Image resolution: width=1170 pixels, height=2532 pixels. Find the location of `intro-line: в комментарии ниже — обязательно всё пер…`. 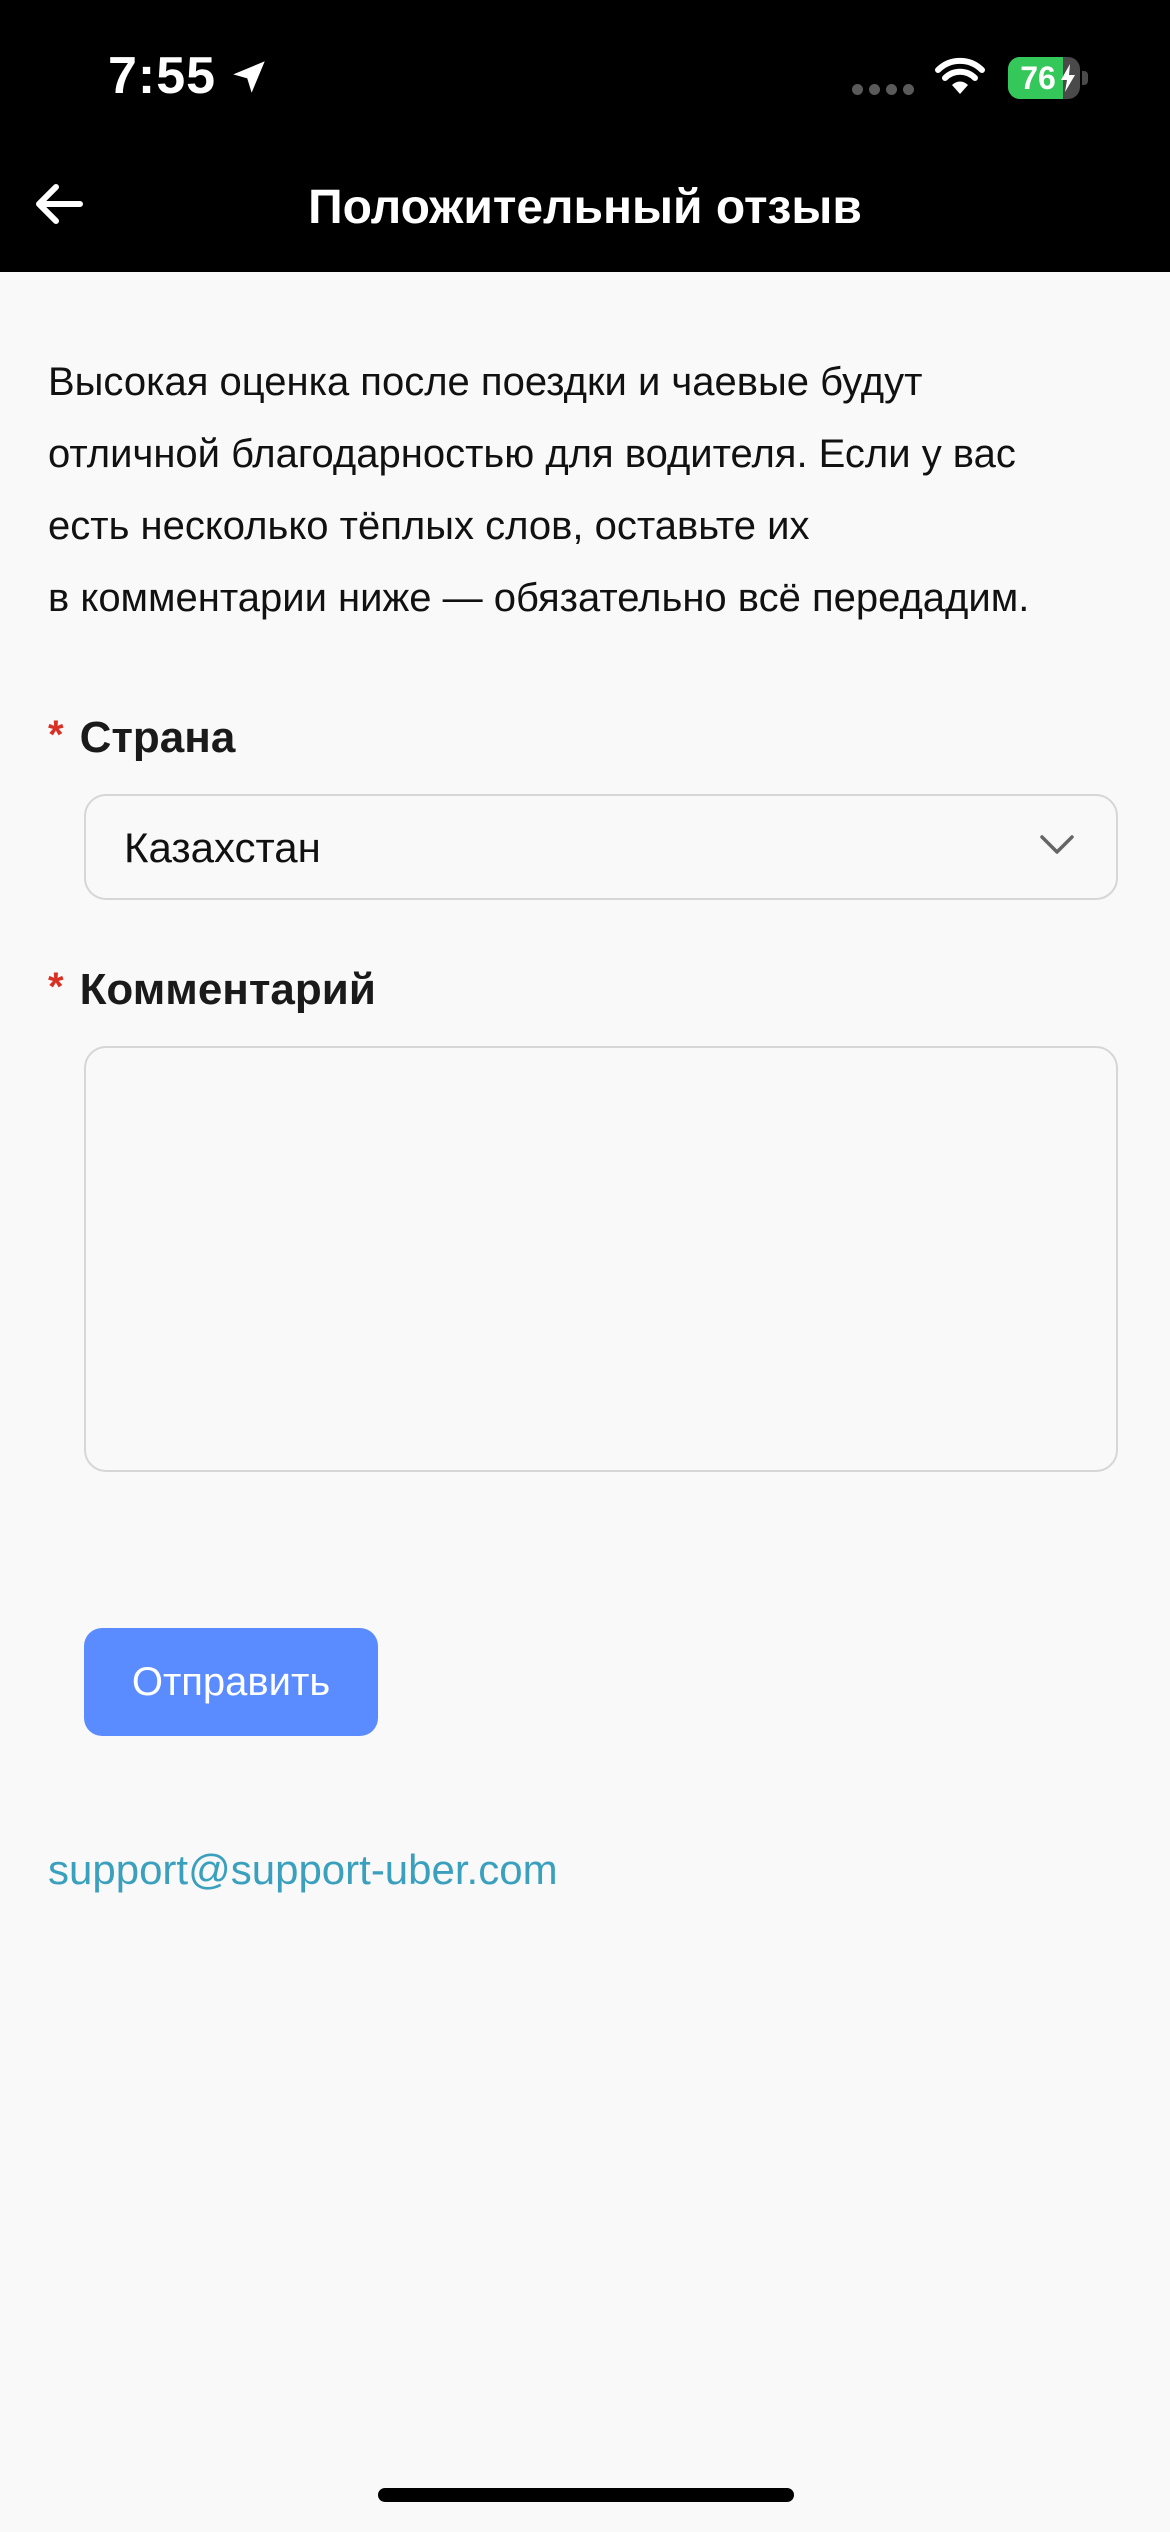

intro-line: в комментарии ниже — обязательно всё пер… is located at coordinates (539, 598).